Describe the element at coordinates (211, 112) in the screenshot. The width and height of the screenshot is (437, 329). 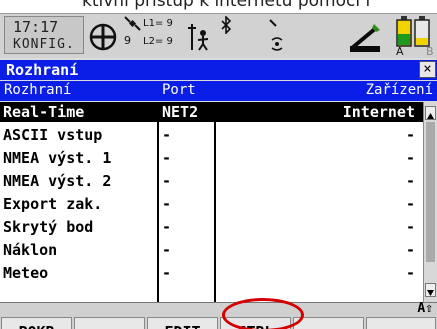
I see `table-row-real-time: Real-Time NET2 Internet` at that location.